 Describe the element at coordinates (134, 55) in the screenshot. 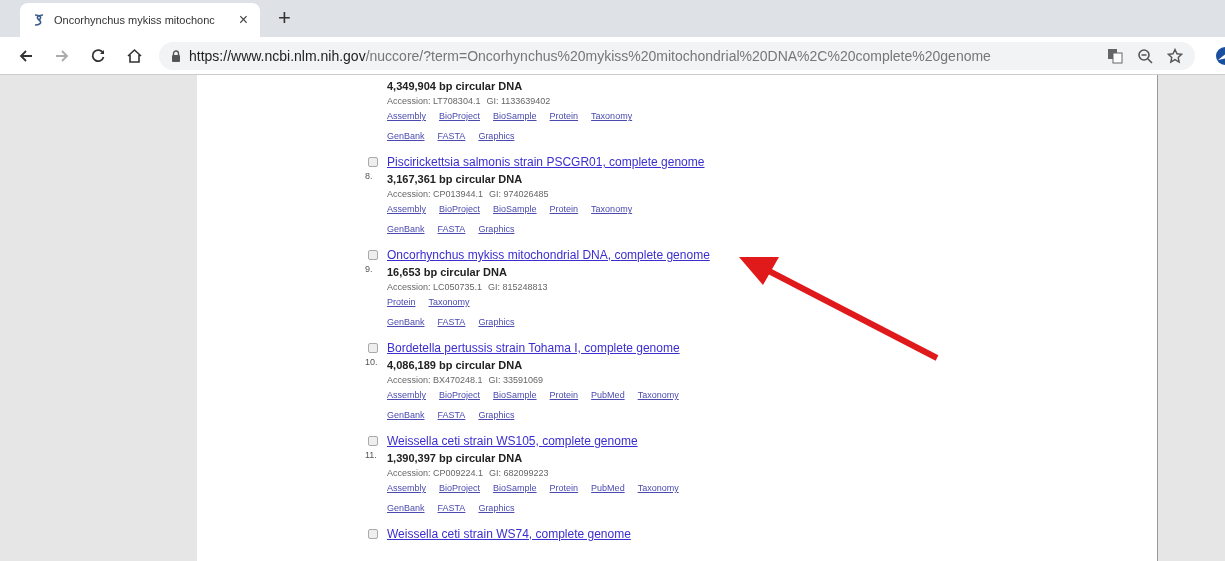

I see `home-icon` at that location.